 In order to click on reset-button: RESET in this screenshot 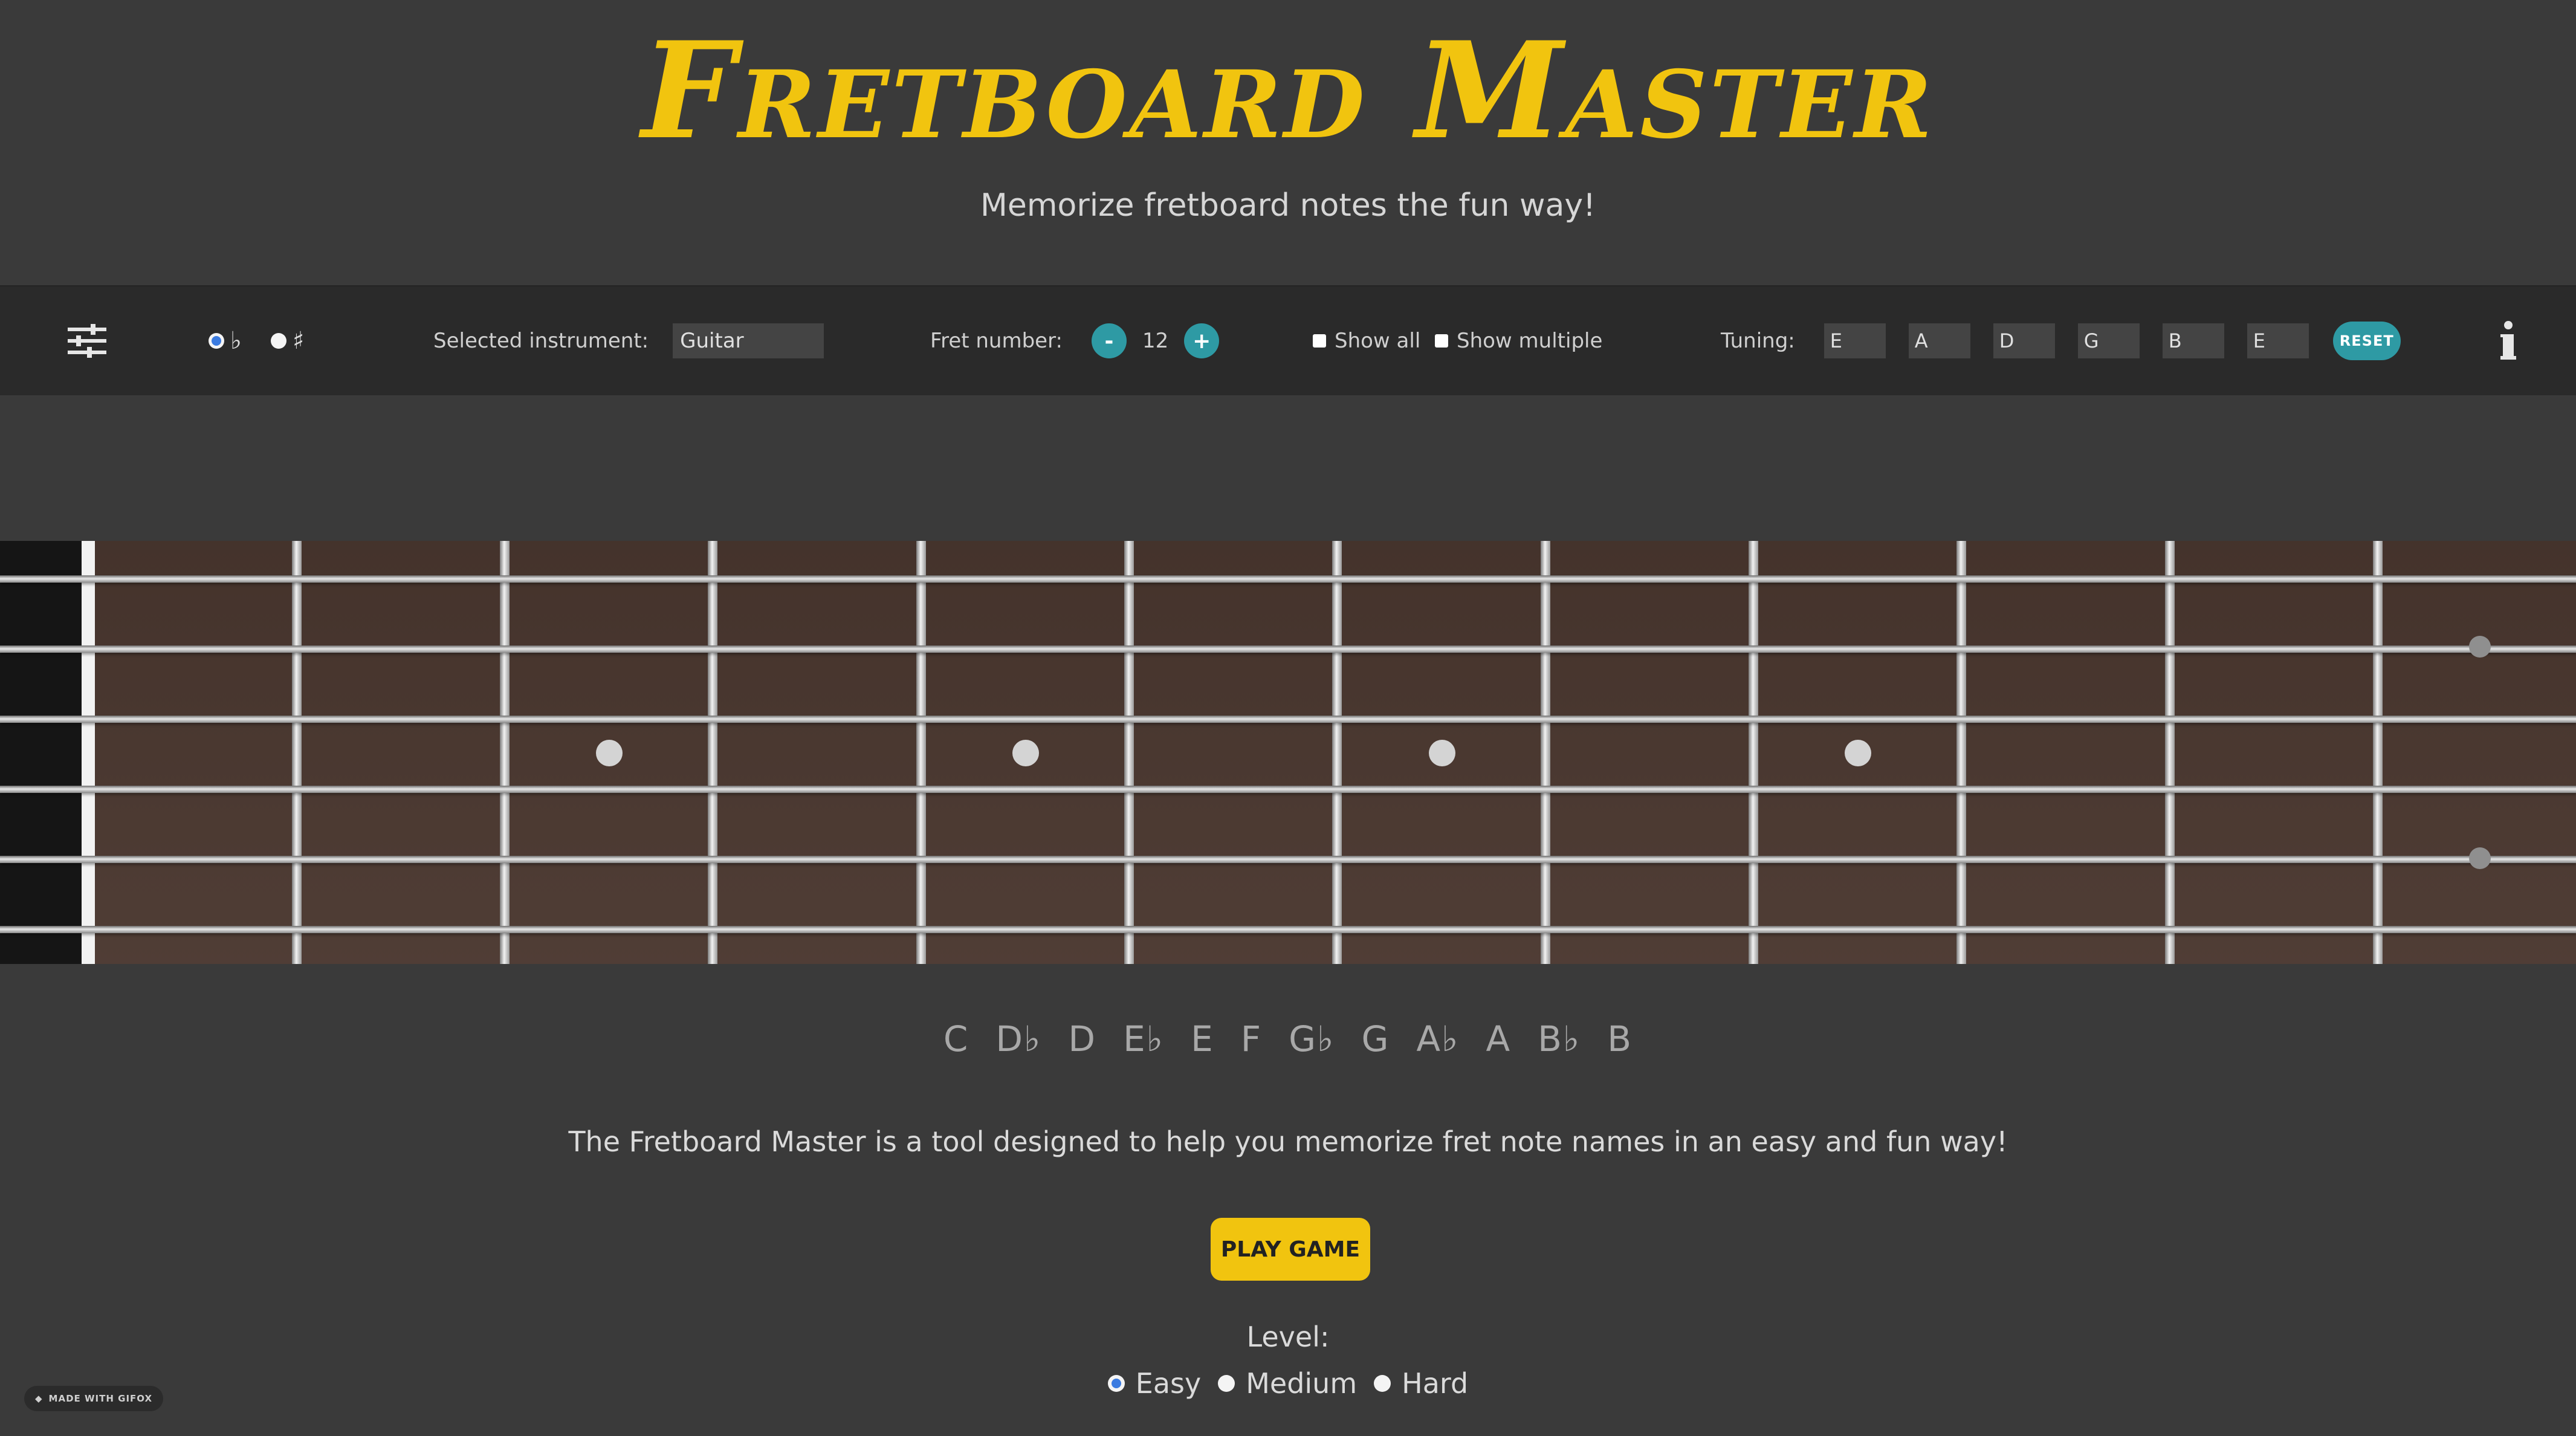, I will do `click(2366, 341)`.